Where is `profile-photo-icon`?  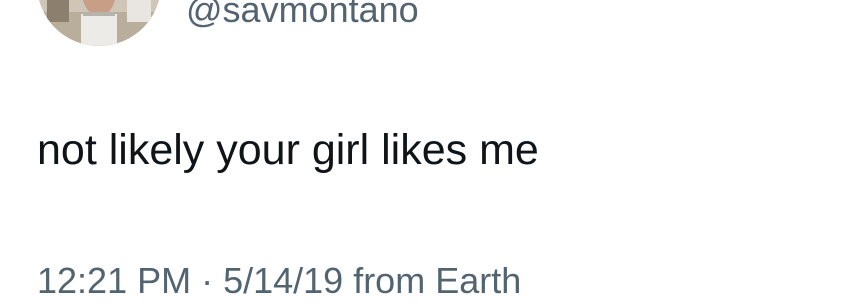
profile-photo-icon is located at coordinates (99, 23).